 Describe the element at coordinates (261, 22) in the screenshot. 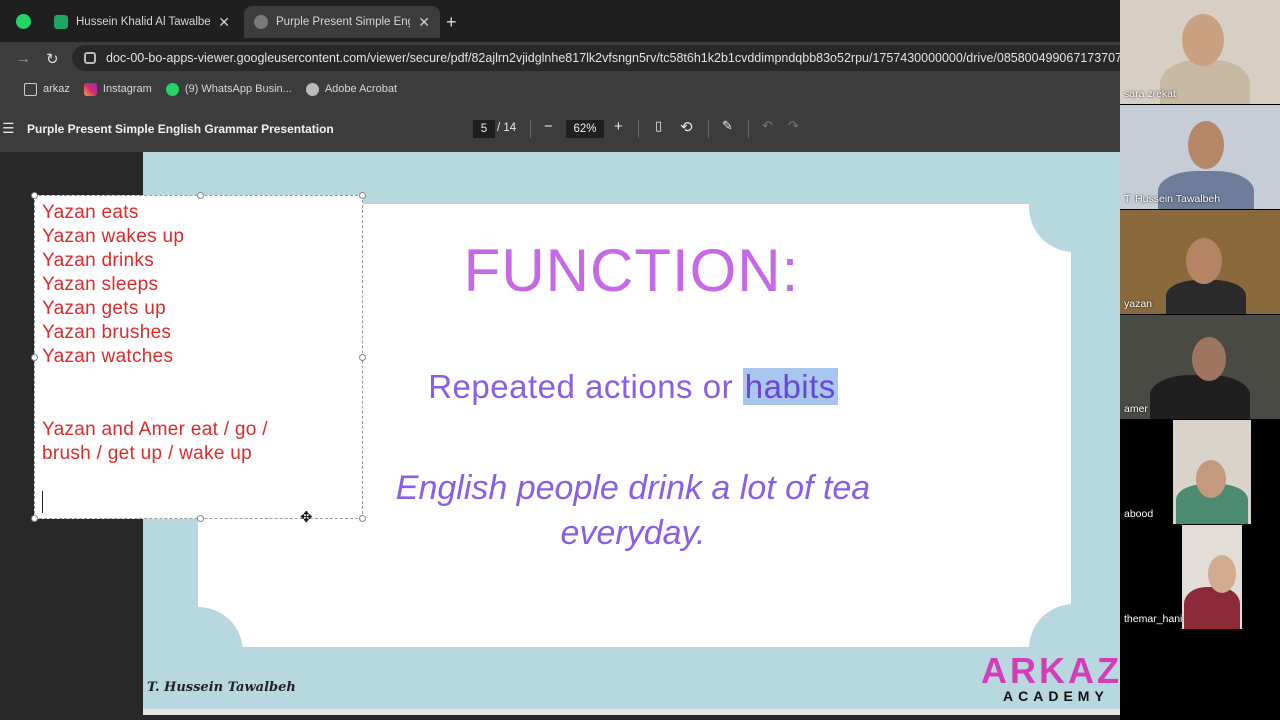

I see `globe-icon` at that location.